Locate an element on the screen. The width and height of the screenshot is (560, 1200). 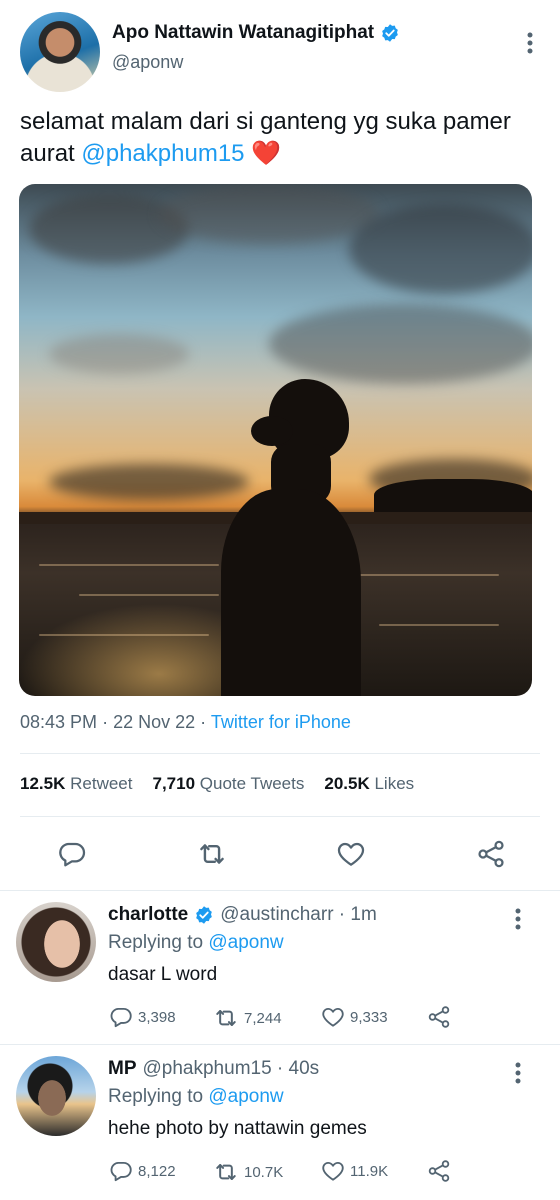
reply-count: 3,398 is located at coordinates (157, 1017).